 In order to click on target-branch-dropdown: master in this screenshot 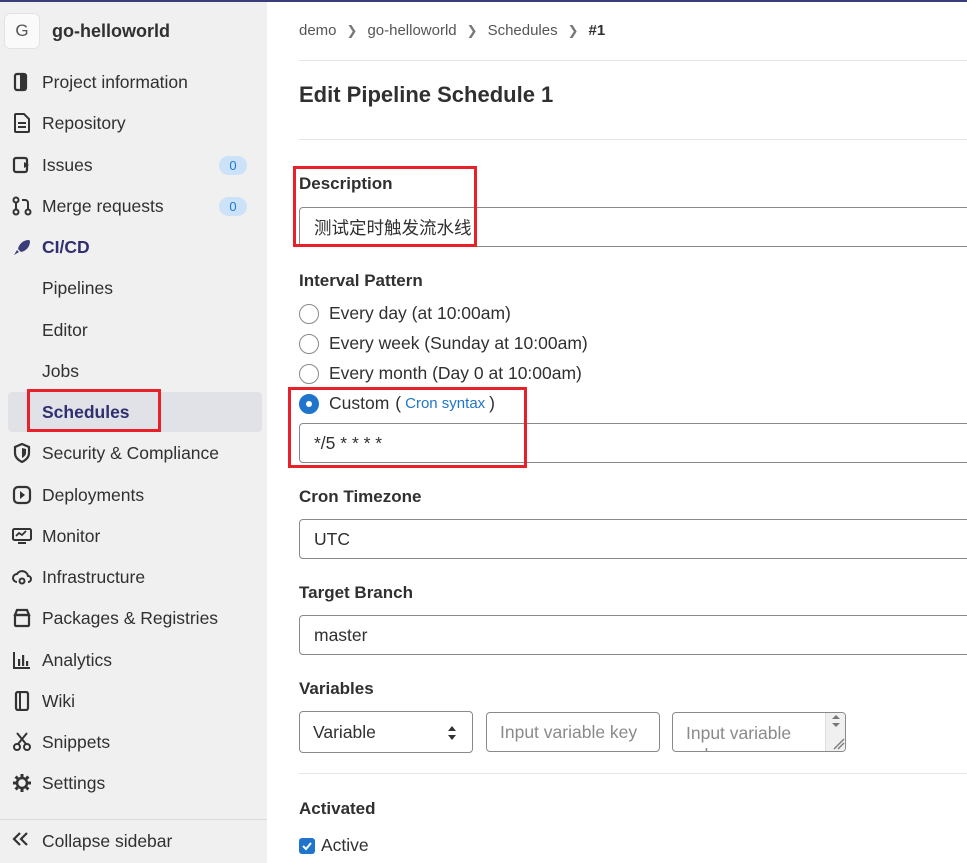, I will do `click(633, 635)`.